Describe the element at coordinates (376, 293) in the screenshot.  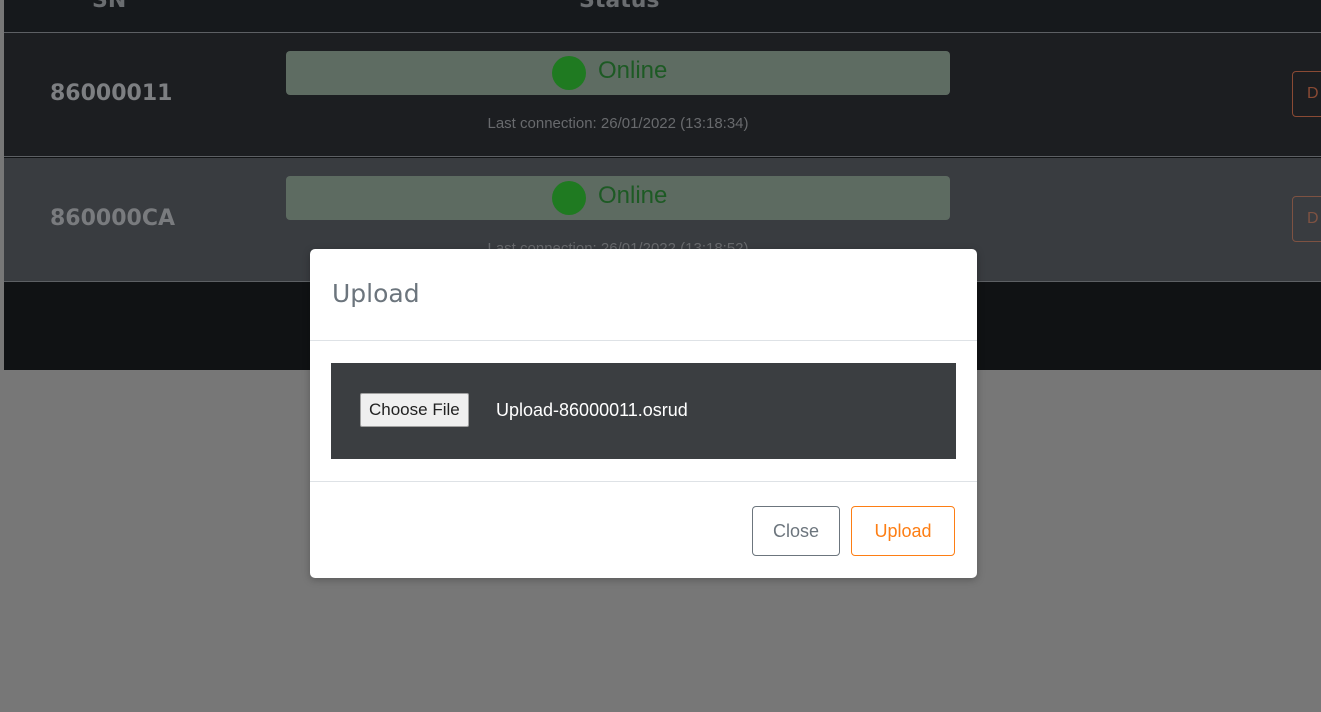
I see `modal-title: Upload` at that location.